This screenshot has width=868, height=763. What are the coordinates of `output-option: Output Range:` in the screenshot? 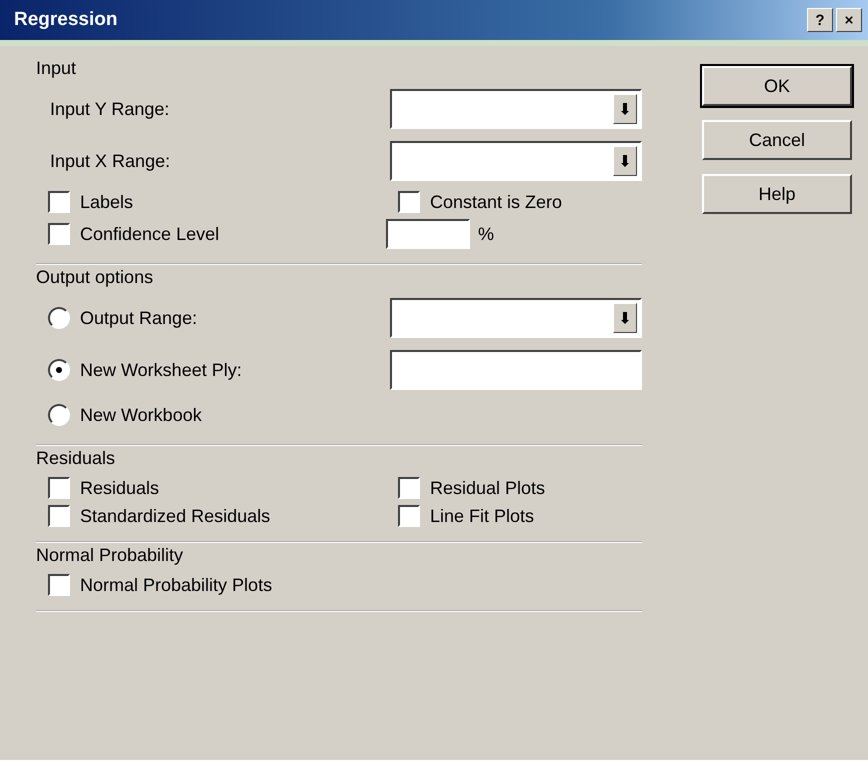 It's located at (117, 318).